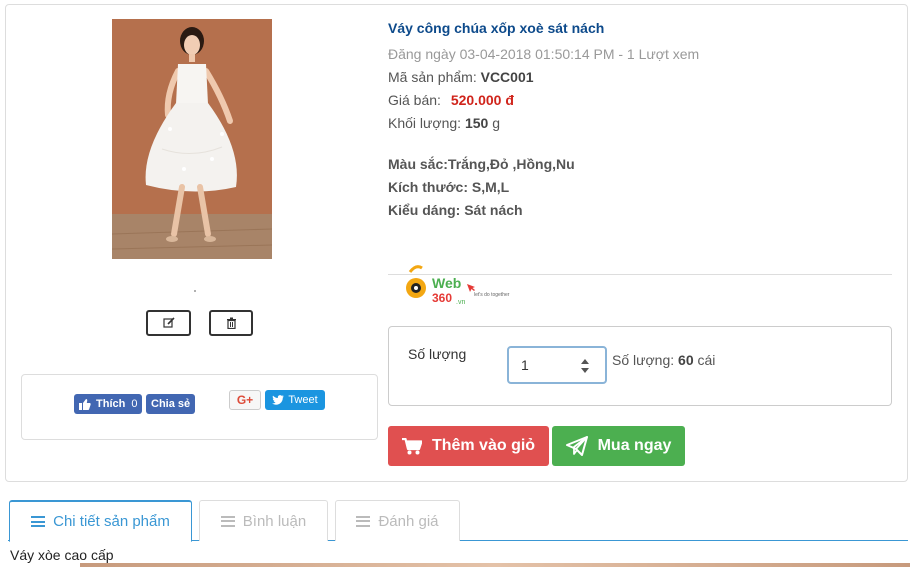  I want to click on stock-info: Số lượng: 60 cái, so click(663, 360).